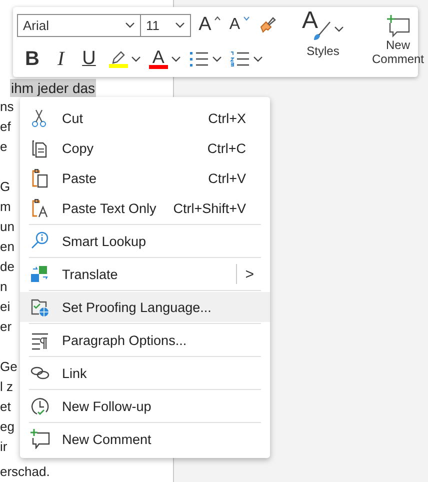 The height and width of the screenshot is (482, 428). What do you see at coordinates (118, 57) in the screenshot?
I see `highlighter-icon` at bounding box center [118, 57].